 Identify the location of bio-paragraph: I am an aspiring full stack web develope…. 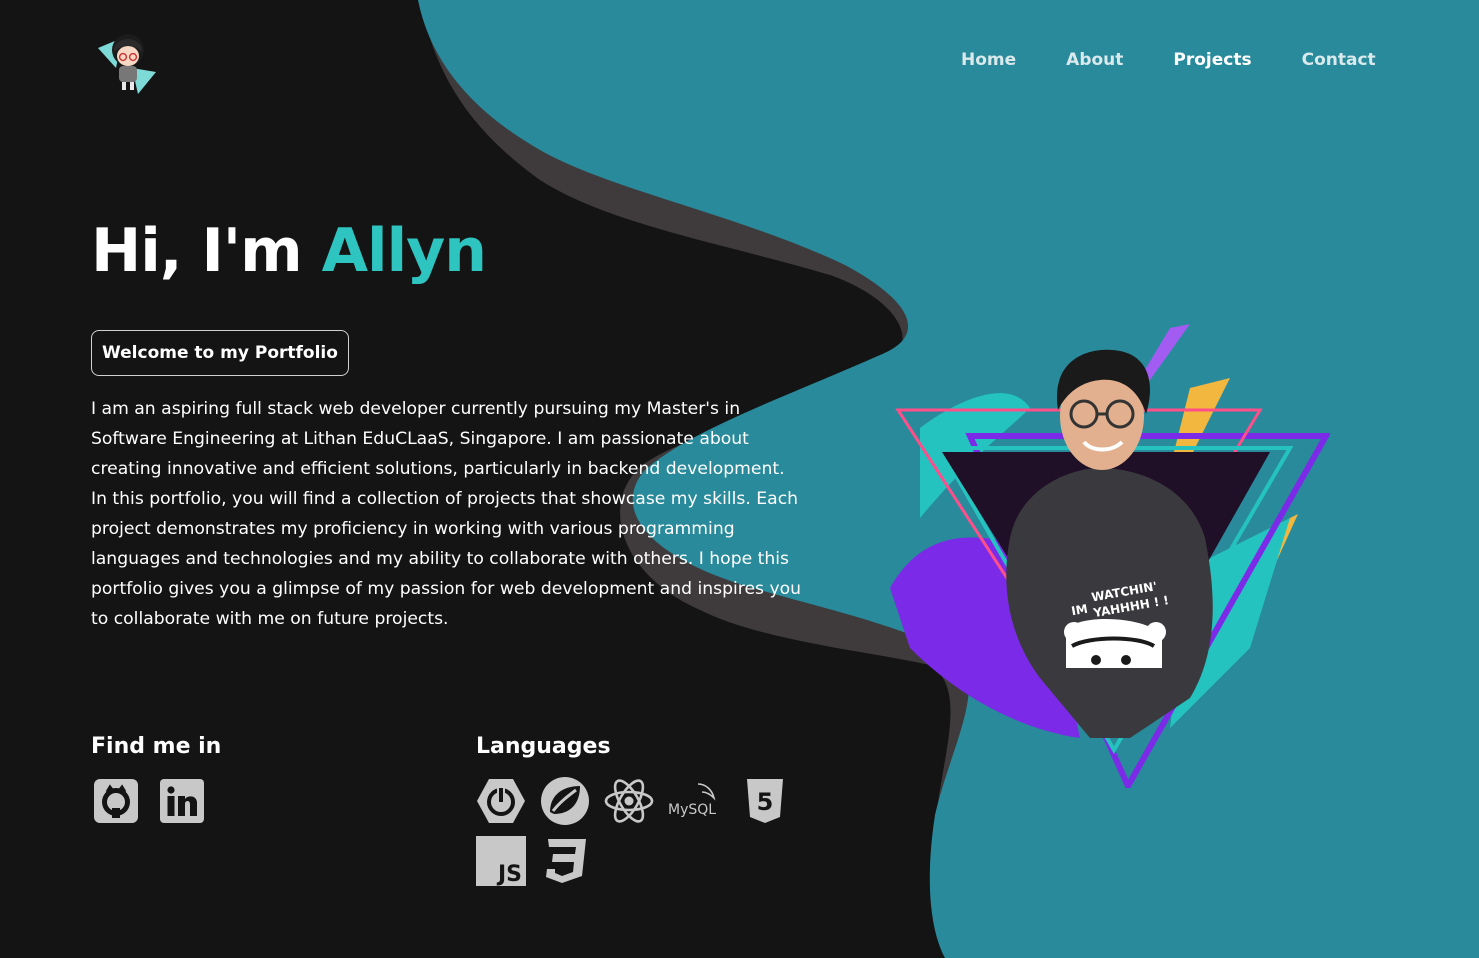
(438, 439).